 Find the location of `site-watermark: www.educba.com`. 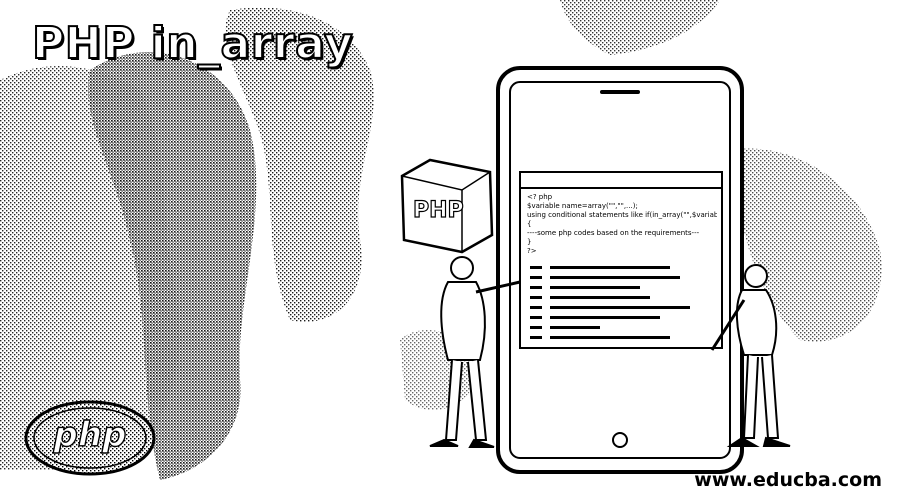

site-watermark: www.educba.com is located at coordinates (788, 480).